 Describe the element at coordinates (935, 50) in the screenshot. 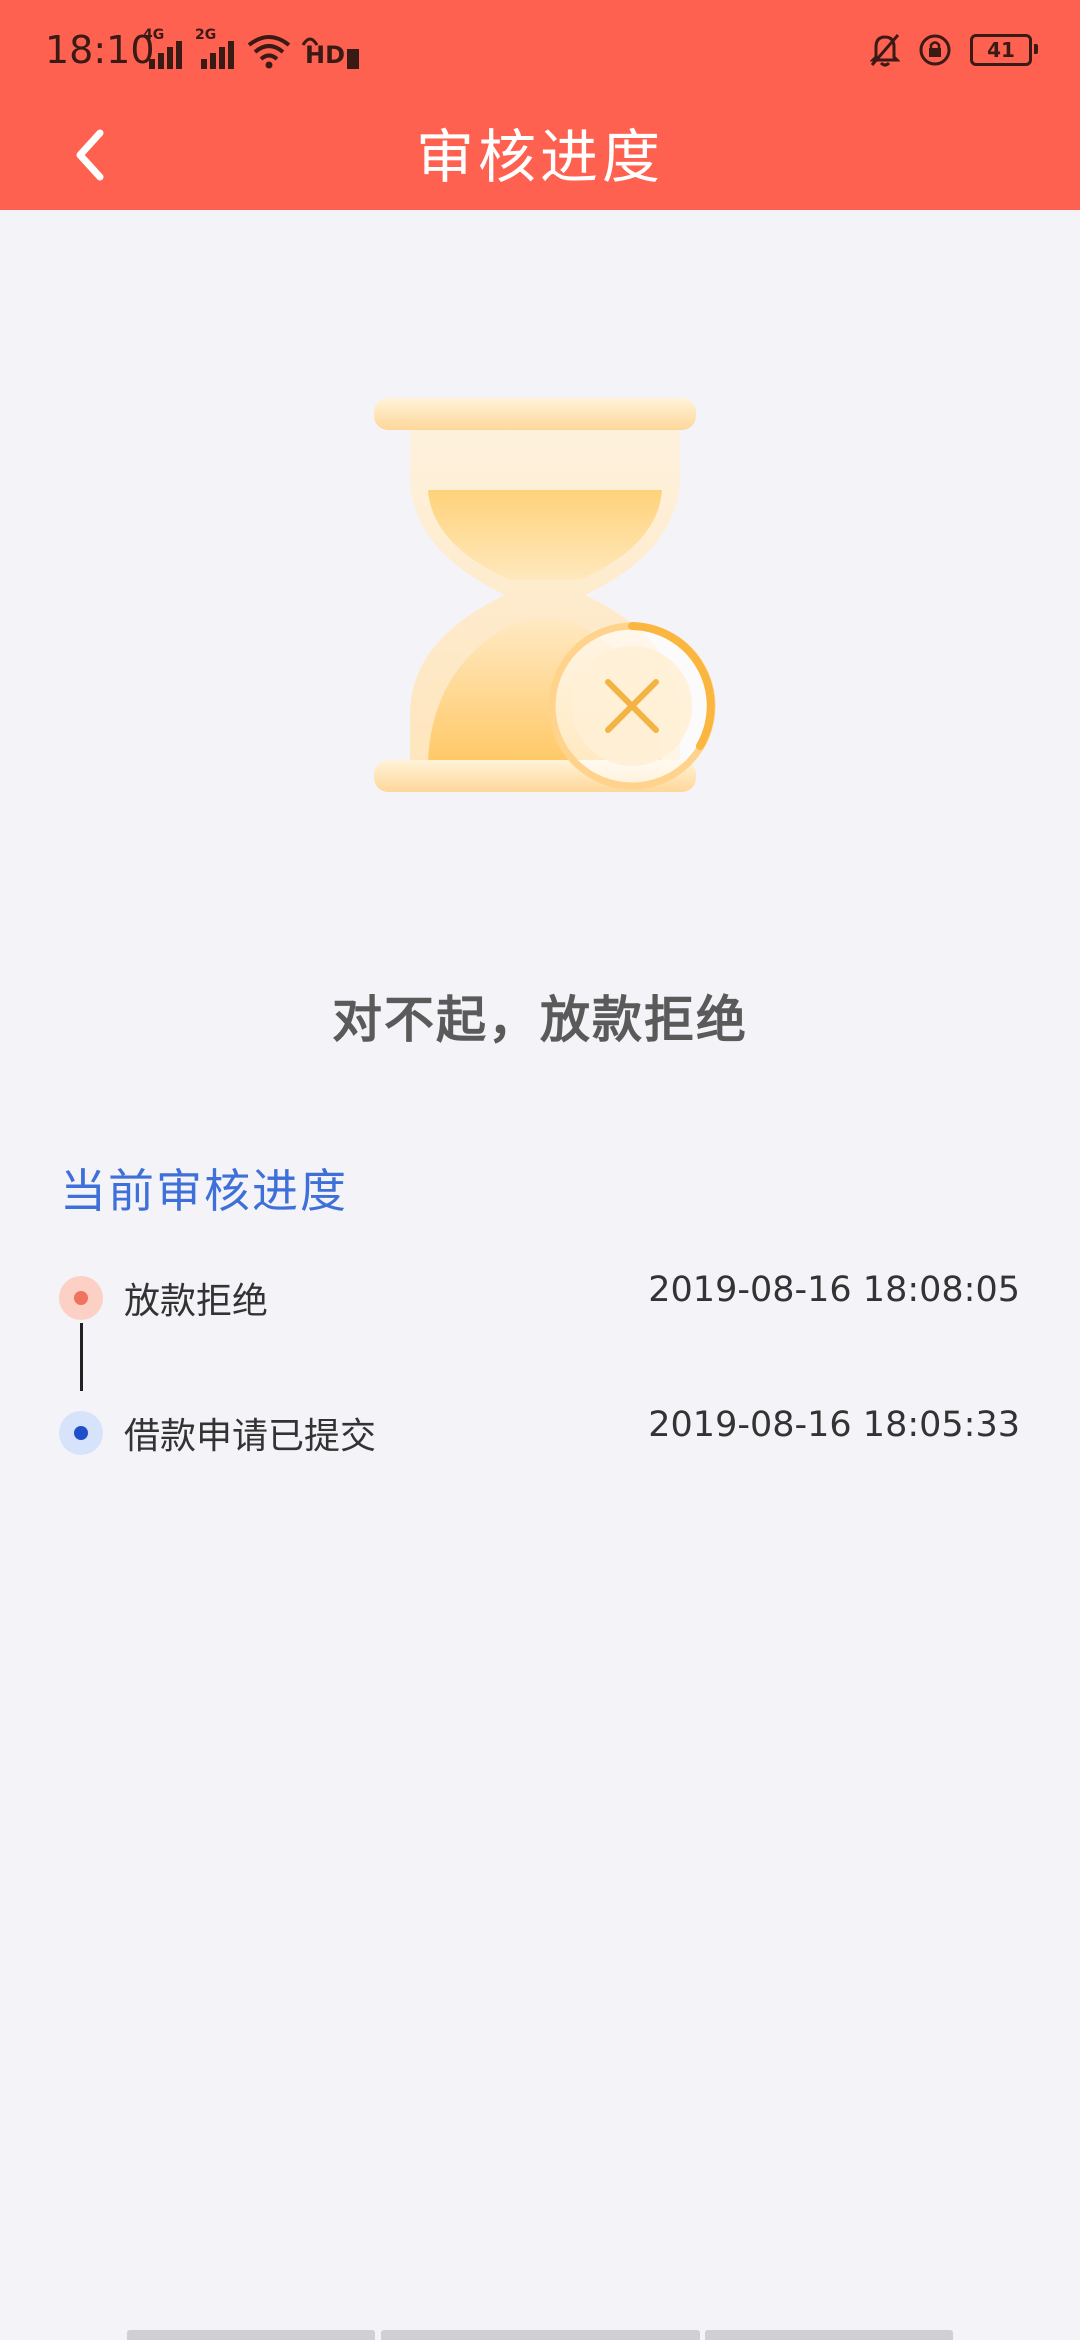

I see `rotation-lock-icon` at that location.